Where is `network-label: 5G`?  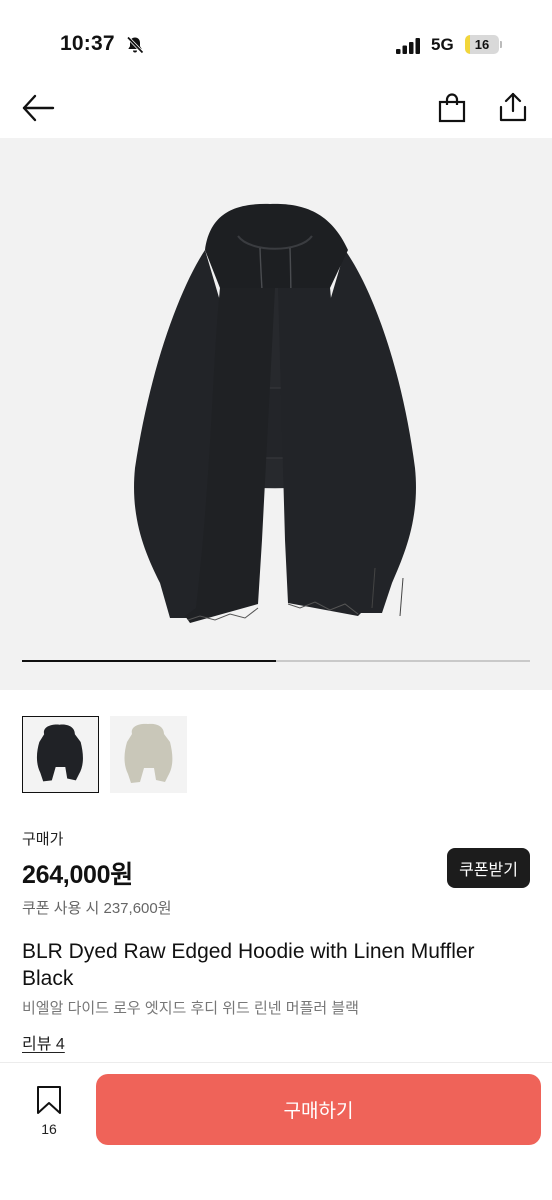 network-label: 5G is located at coordinates (442, 44).